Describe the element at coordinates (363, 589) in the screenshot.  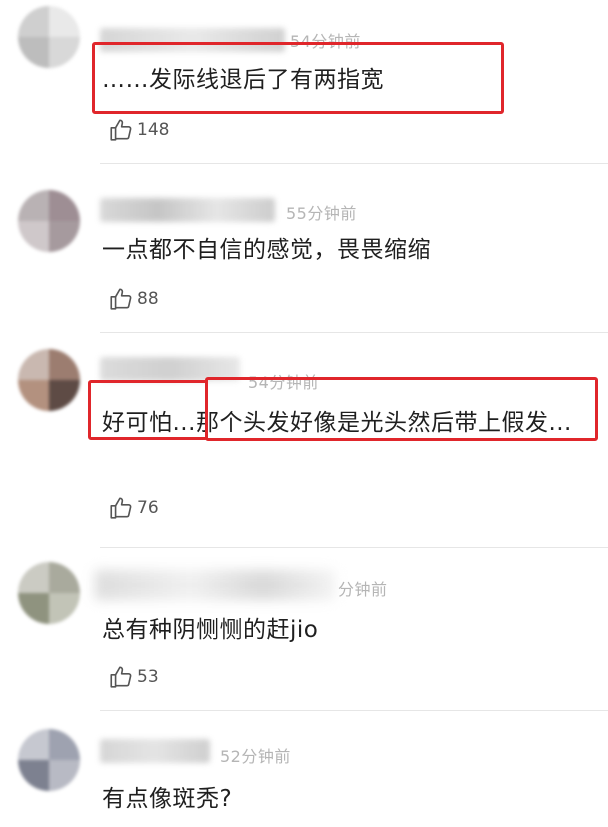
I see `comment-time: 分钟前` at that location.